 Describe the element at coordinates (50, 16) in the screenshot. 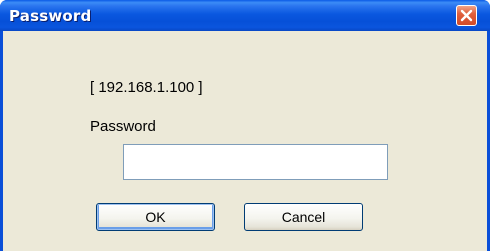

I see `window-title: Password` at that location.